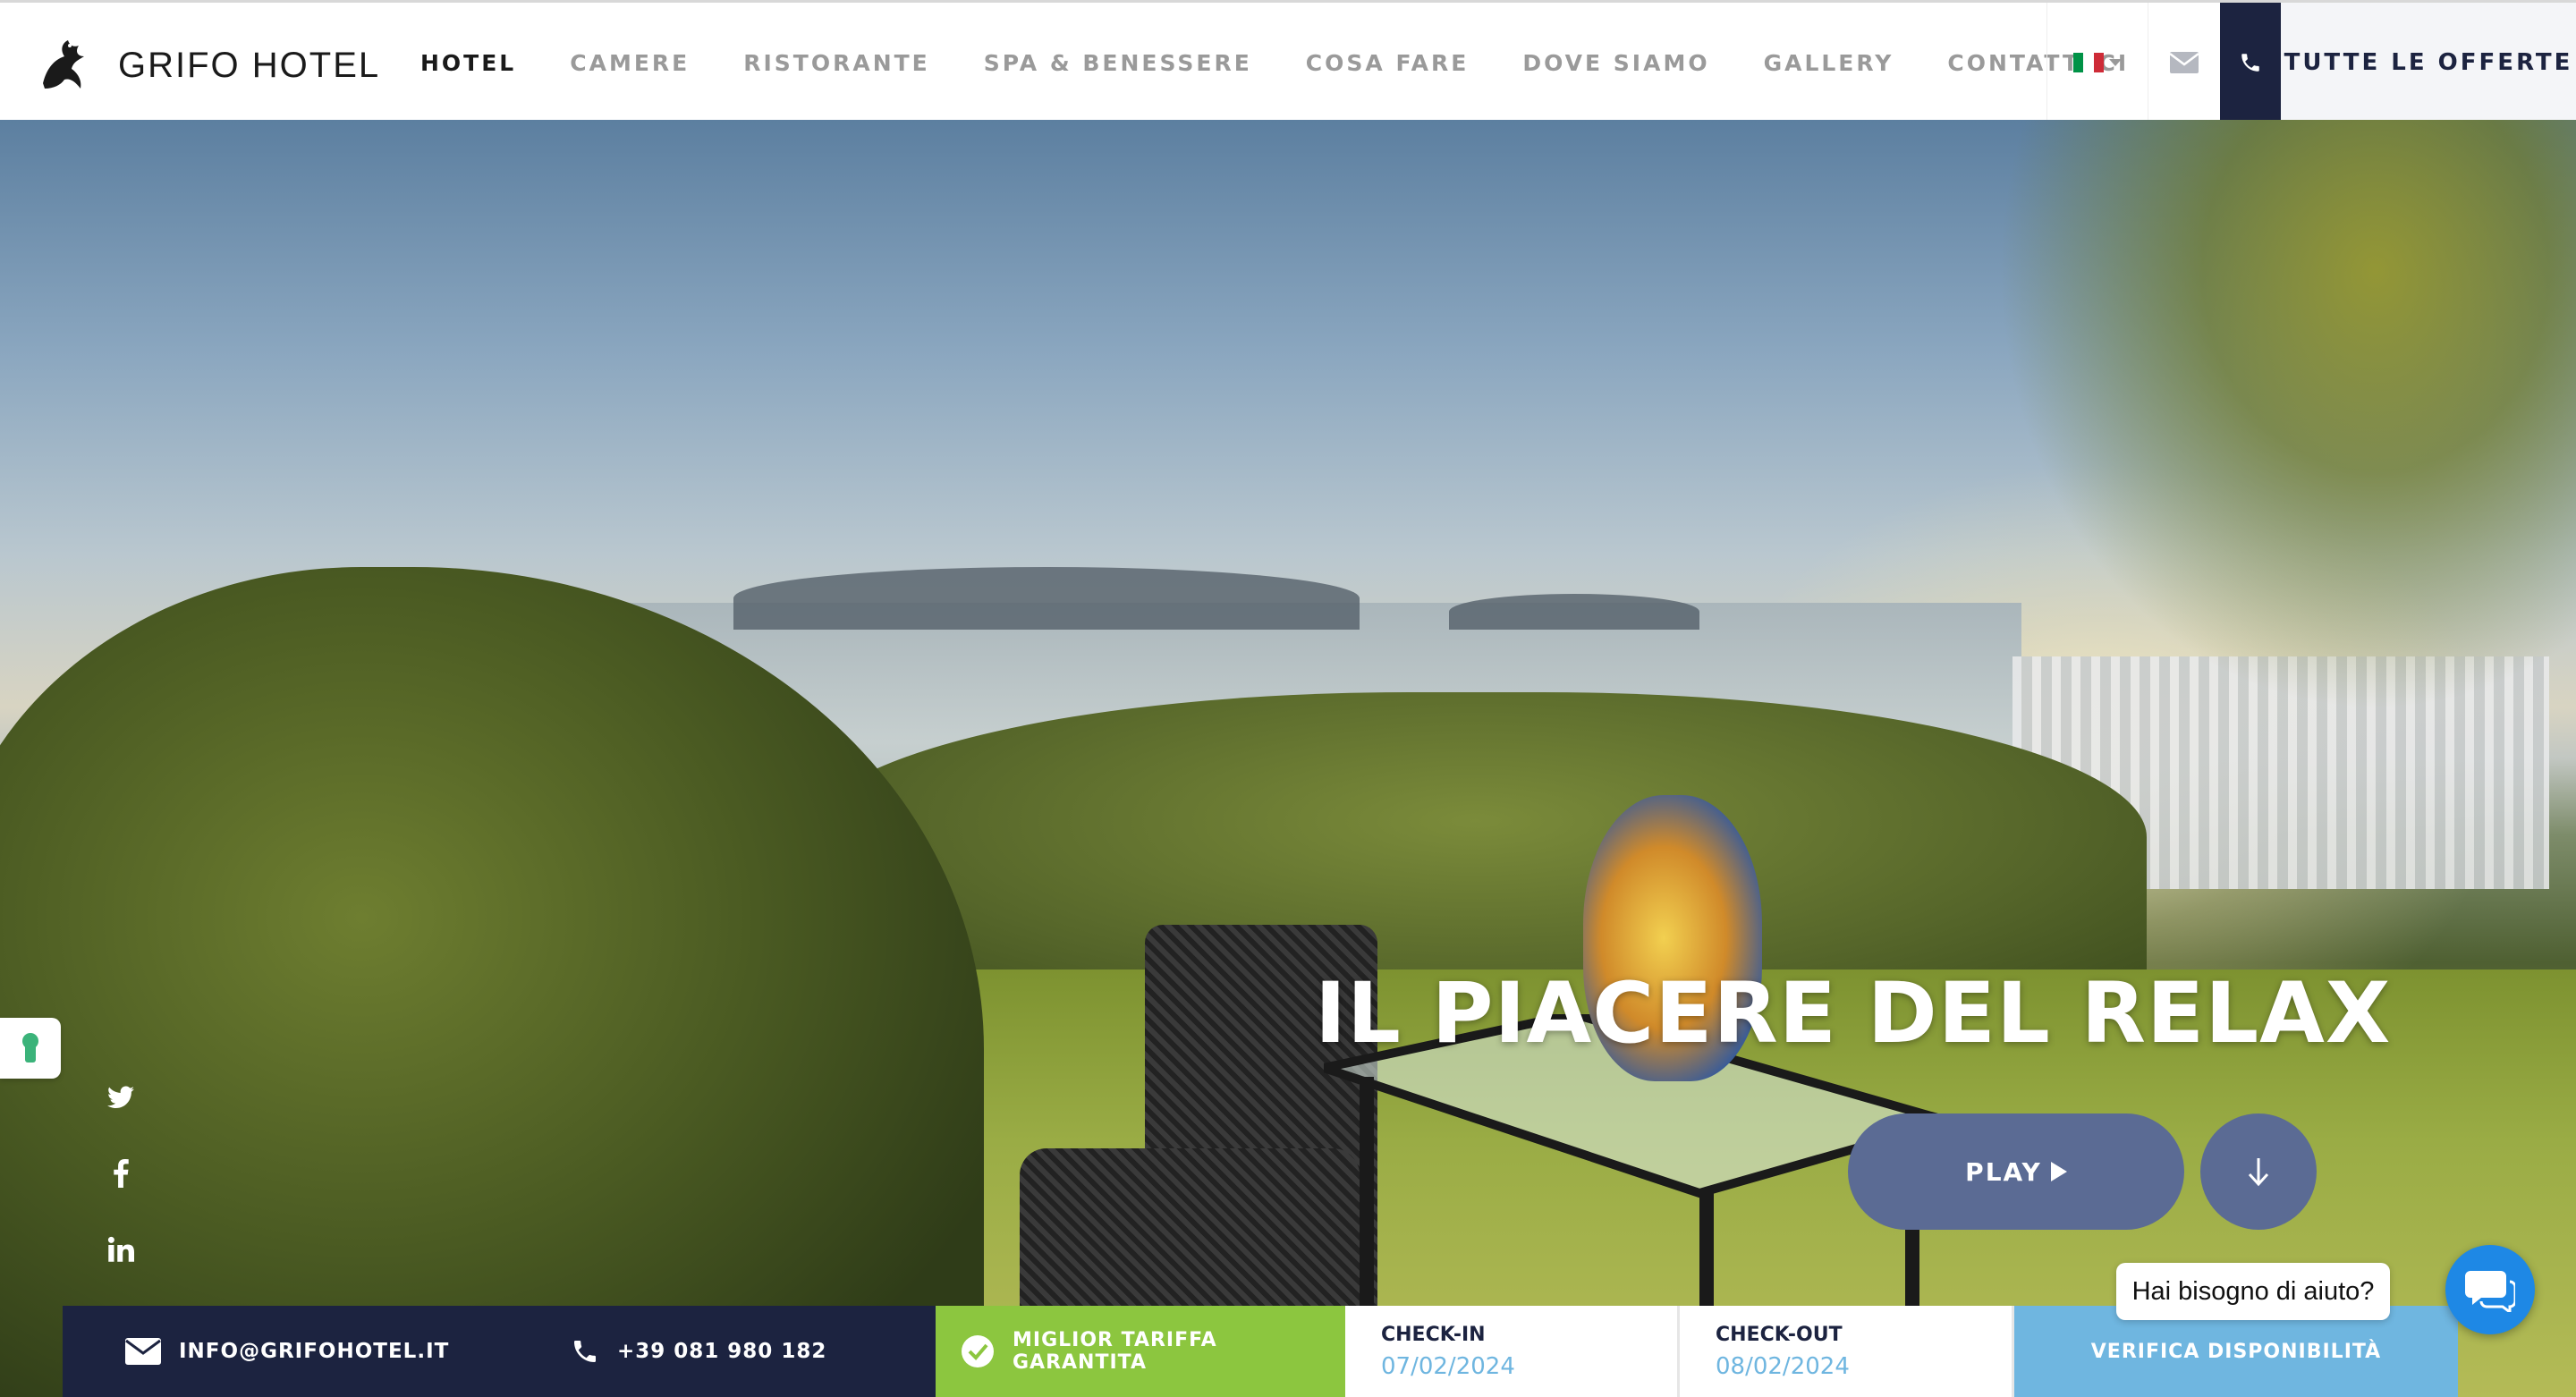 The image size is (2576, 1397). Describe the element at coordinates (630, 63) in the screenshot. I see `nav-camere: CAMERE` at that location.